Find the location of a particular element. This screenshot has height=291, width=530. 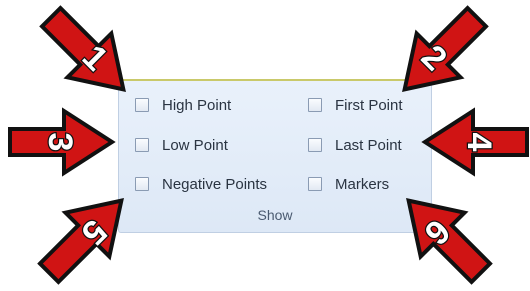

callout-number-4: 4 is located at coordinates (479, 142).